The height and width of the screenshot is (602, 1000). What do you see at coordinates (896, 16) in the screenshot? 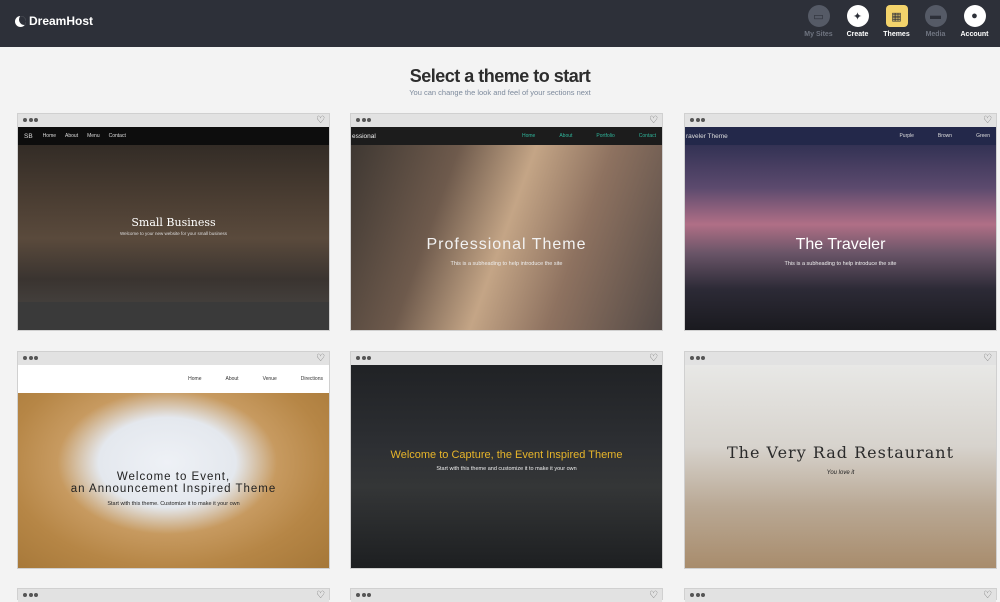
I see `themes-icon: ▦` at bounding box center [896, 16].